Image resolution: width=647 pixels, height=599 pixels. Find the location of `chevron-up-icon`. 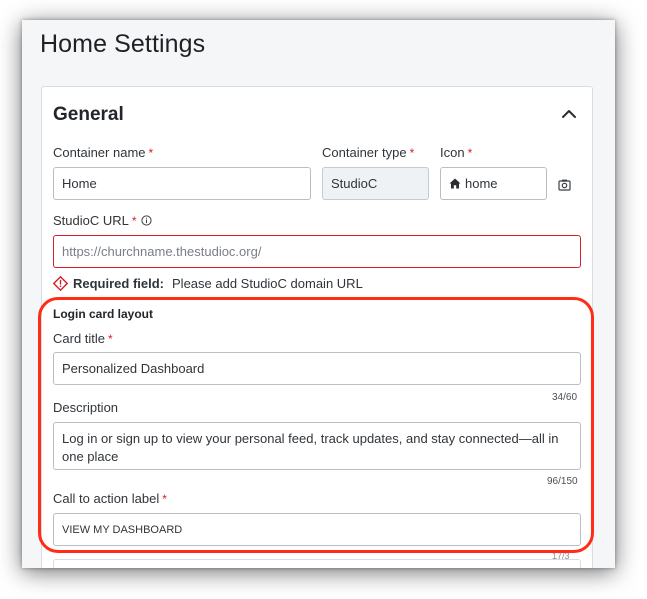

chevron-up-icon is located at coordinates (569, 114).